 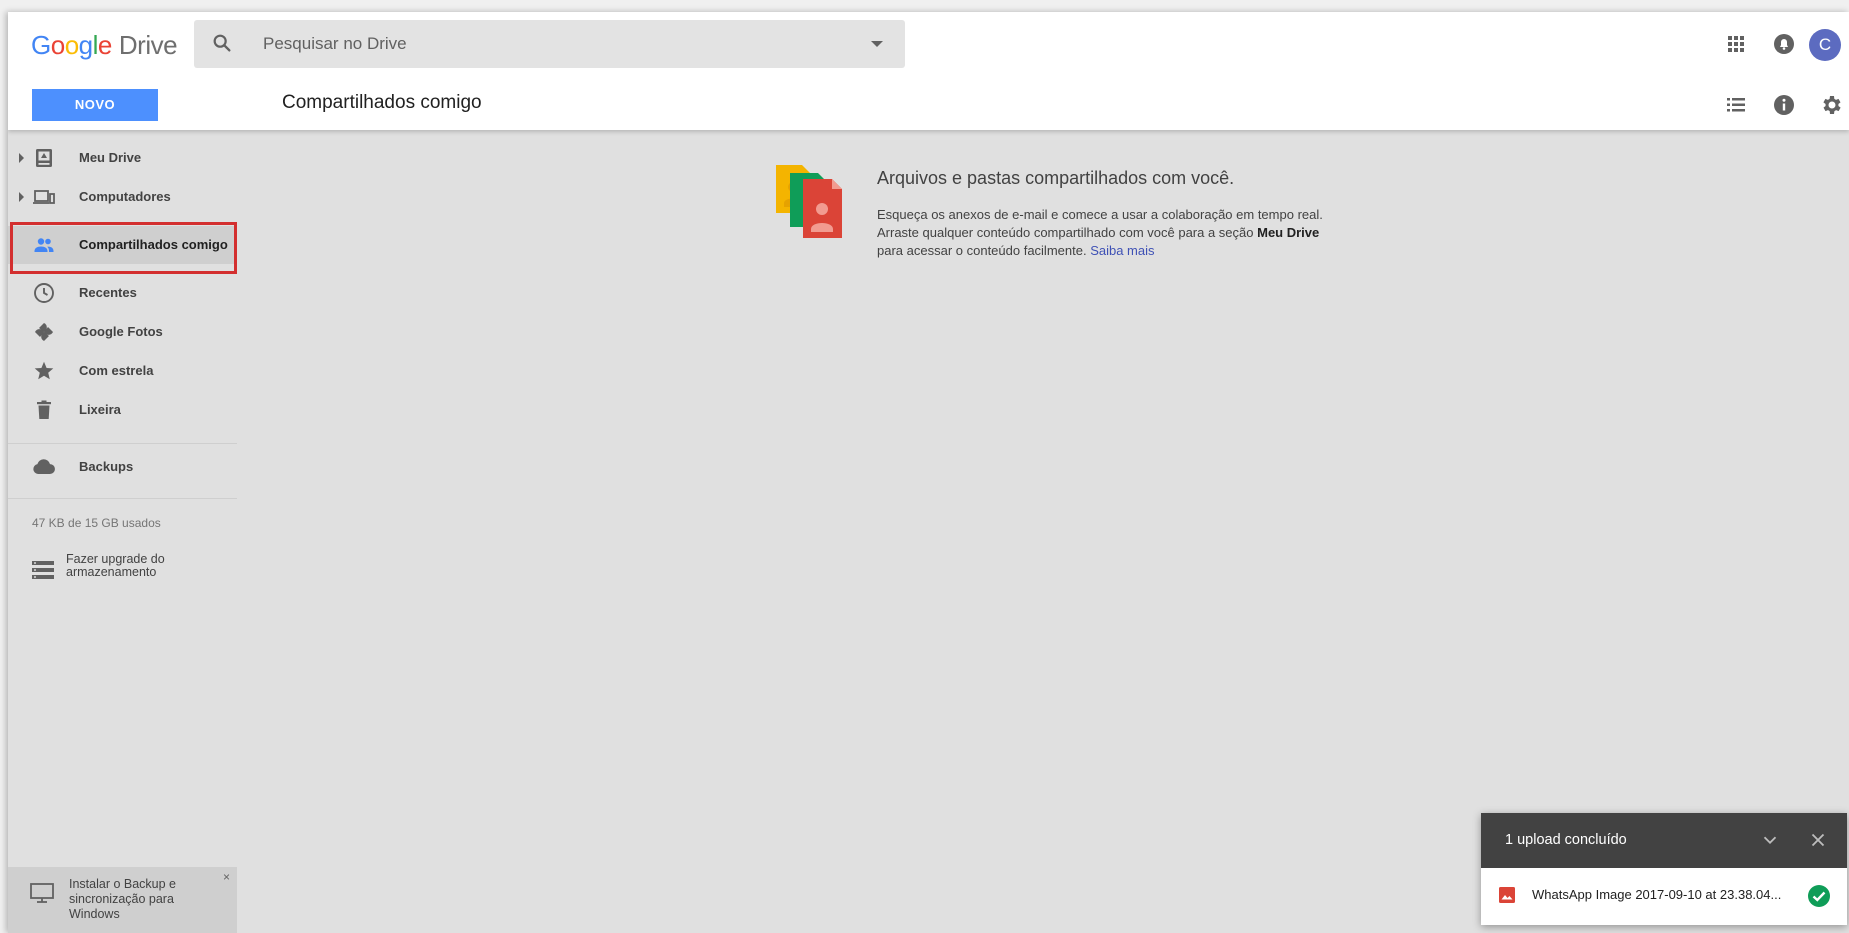 I want to click on clock-icon, so click(x=44, y=293).